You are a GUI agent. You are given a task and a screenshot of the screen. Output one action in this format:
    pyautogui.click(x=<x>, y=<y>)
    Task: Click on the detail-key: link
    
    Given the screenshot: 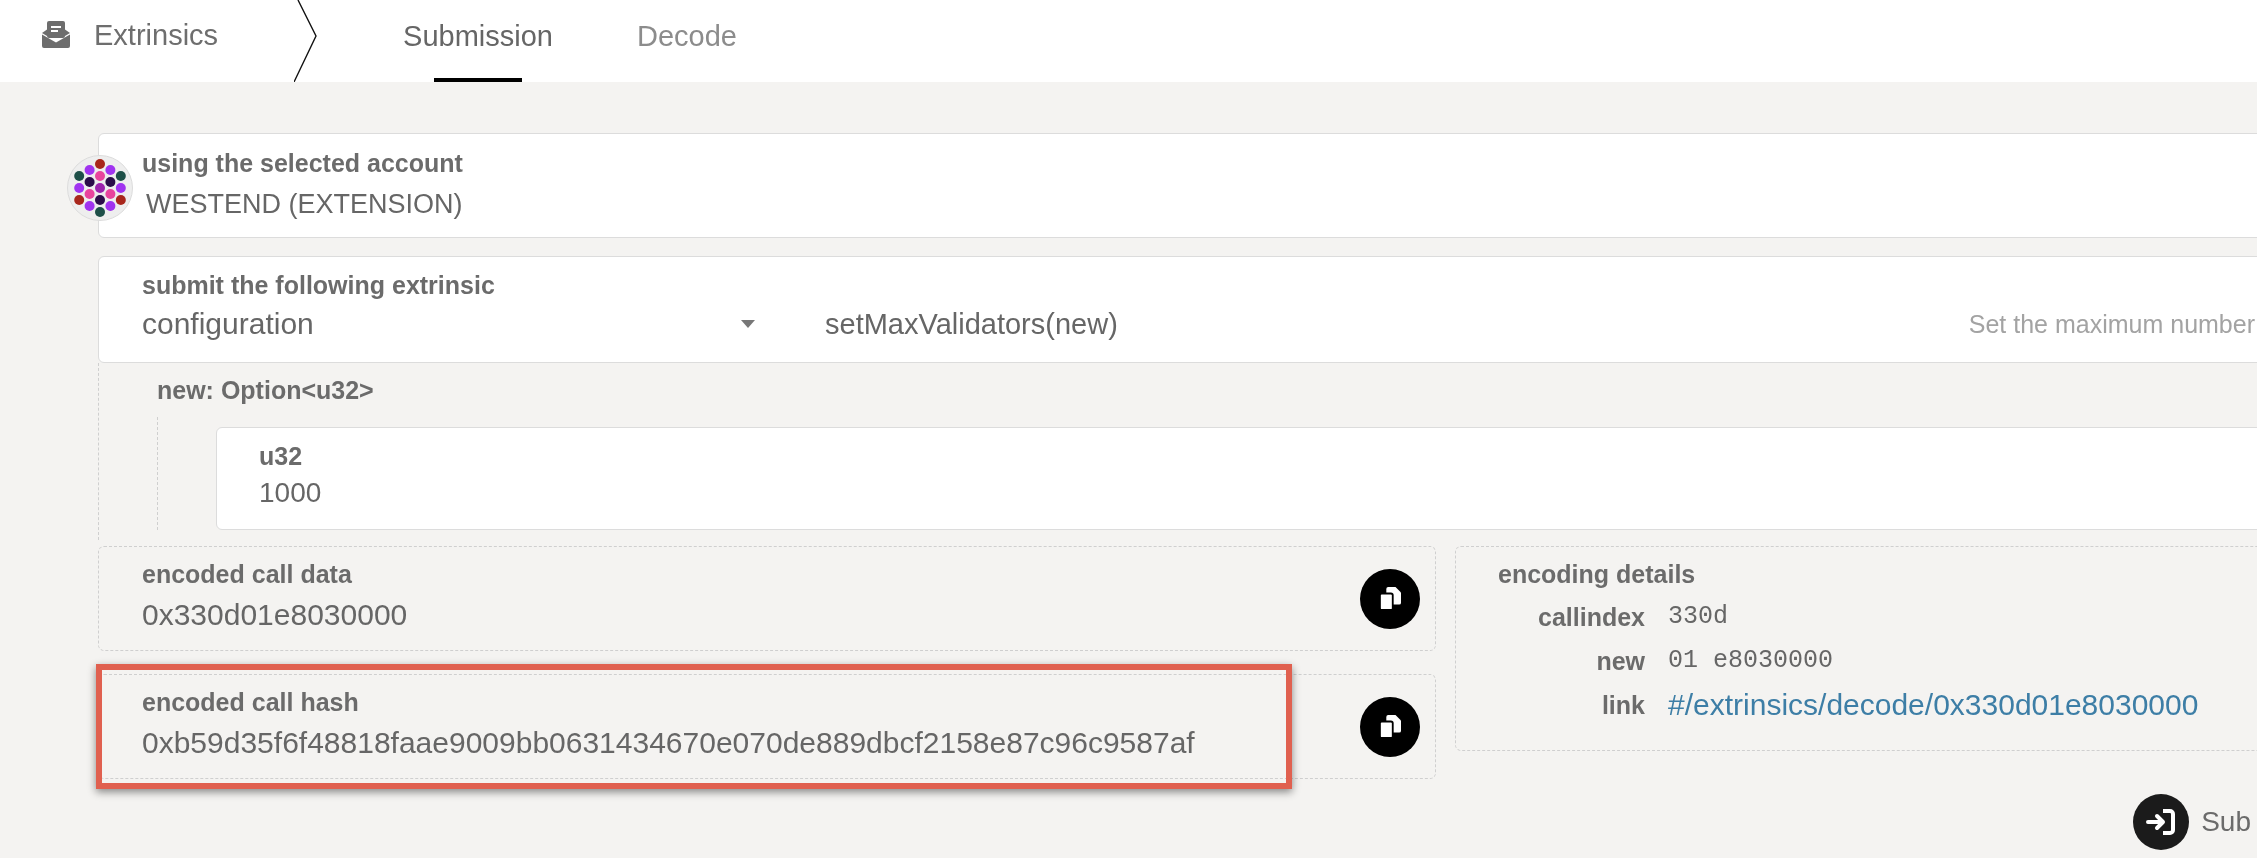 What is the action you would take?
    pyautogui.click(x=1623, y=705)
    